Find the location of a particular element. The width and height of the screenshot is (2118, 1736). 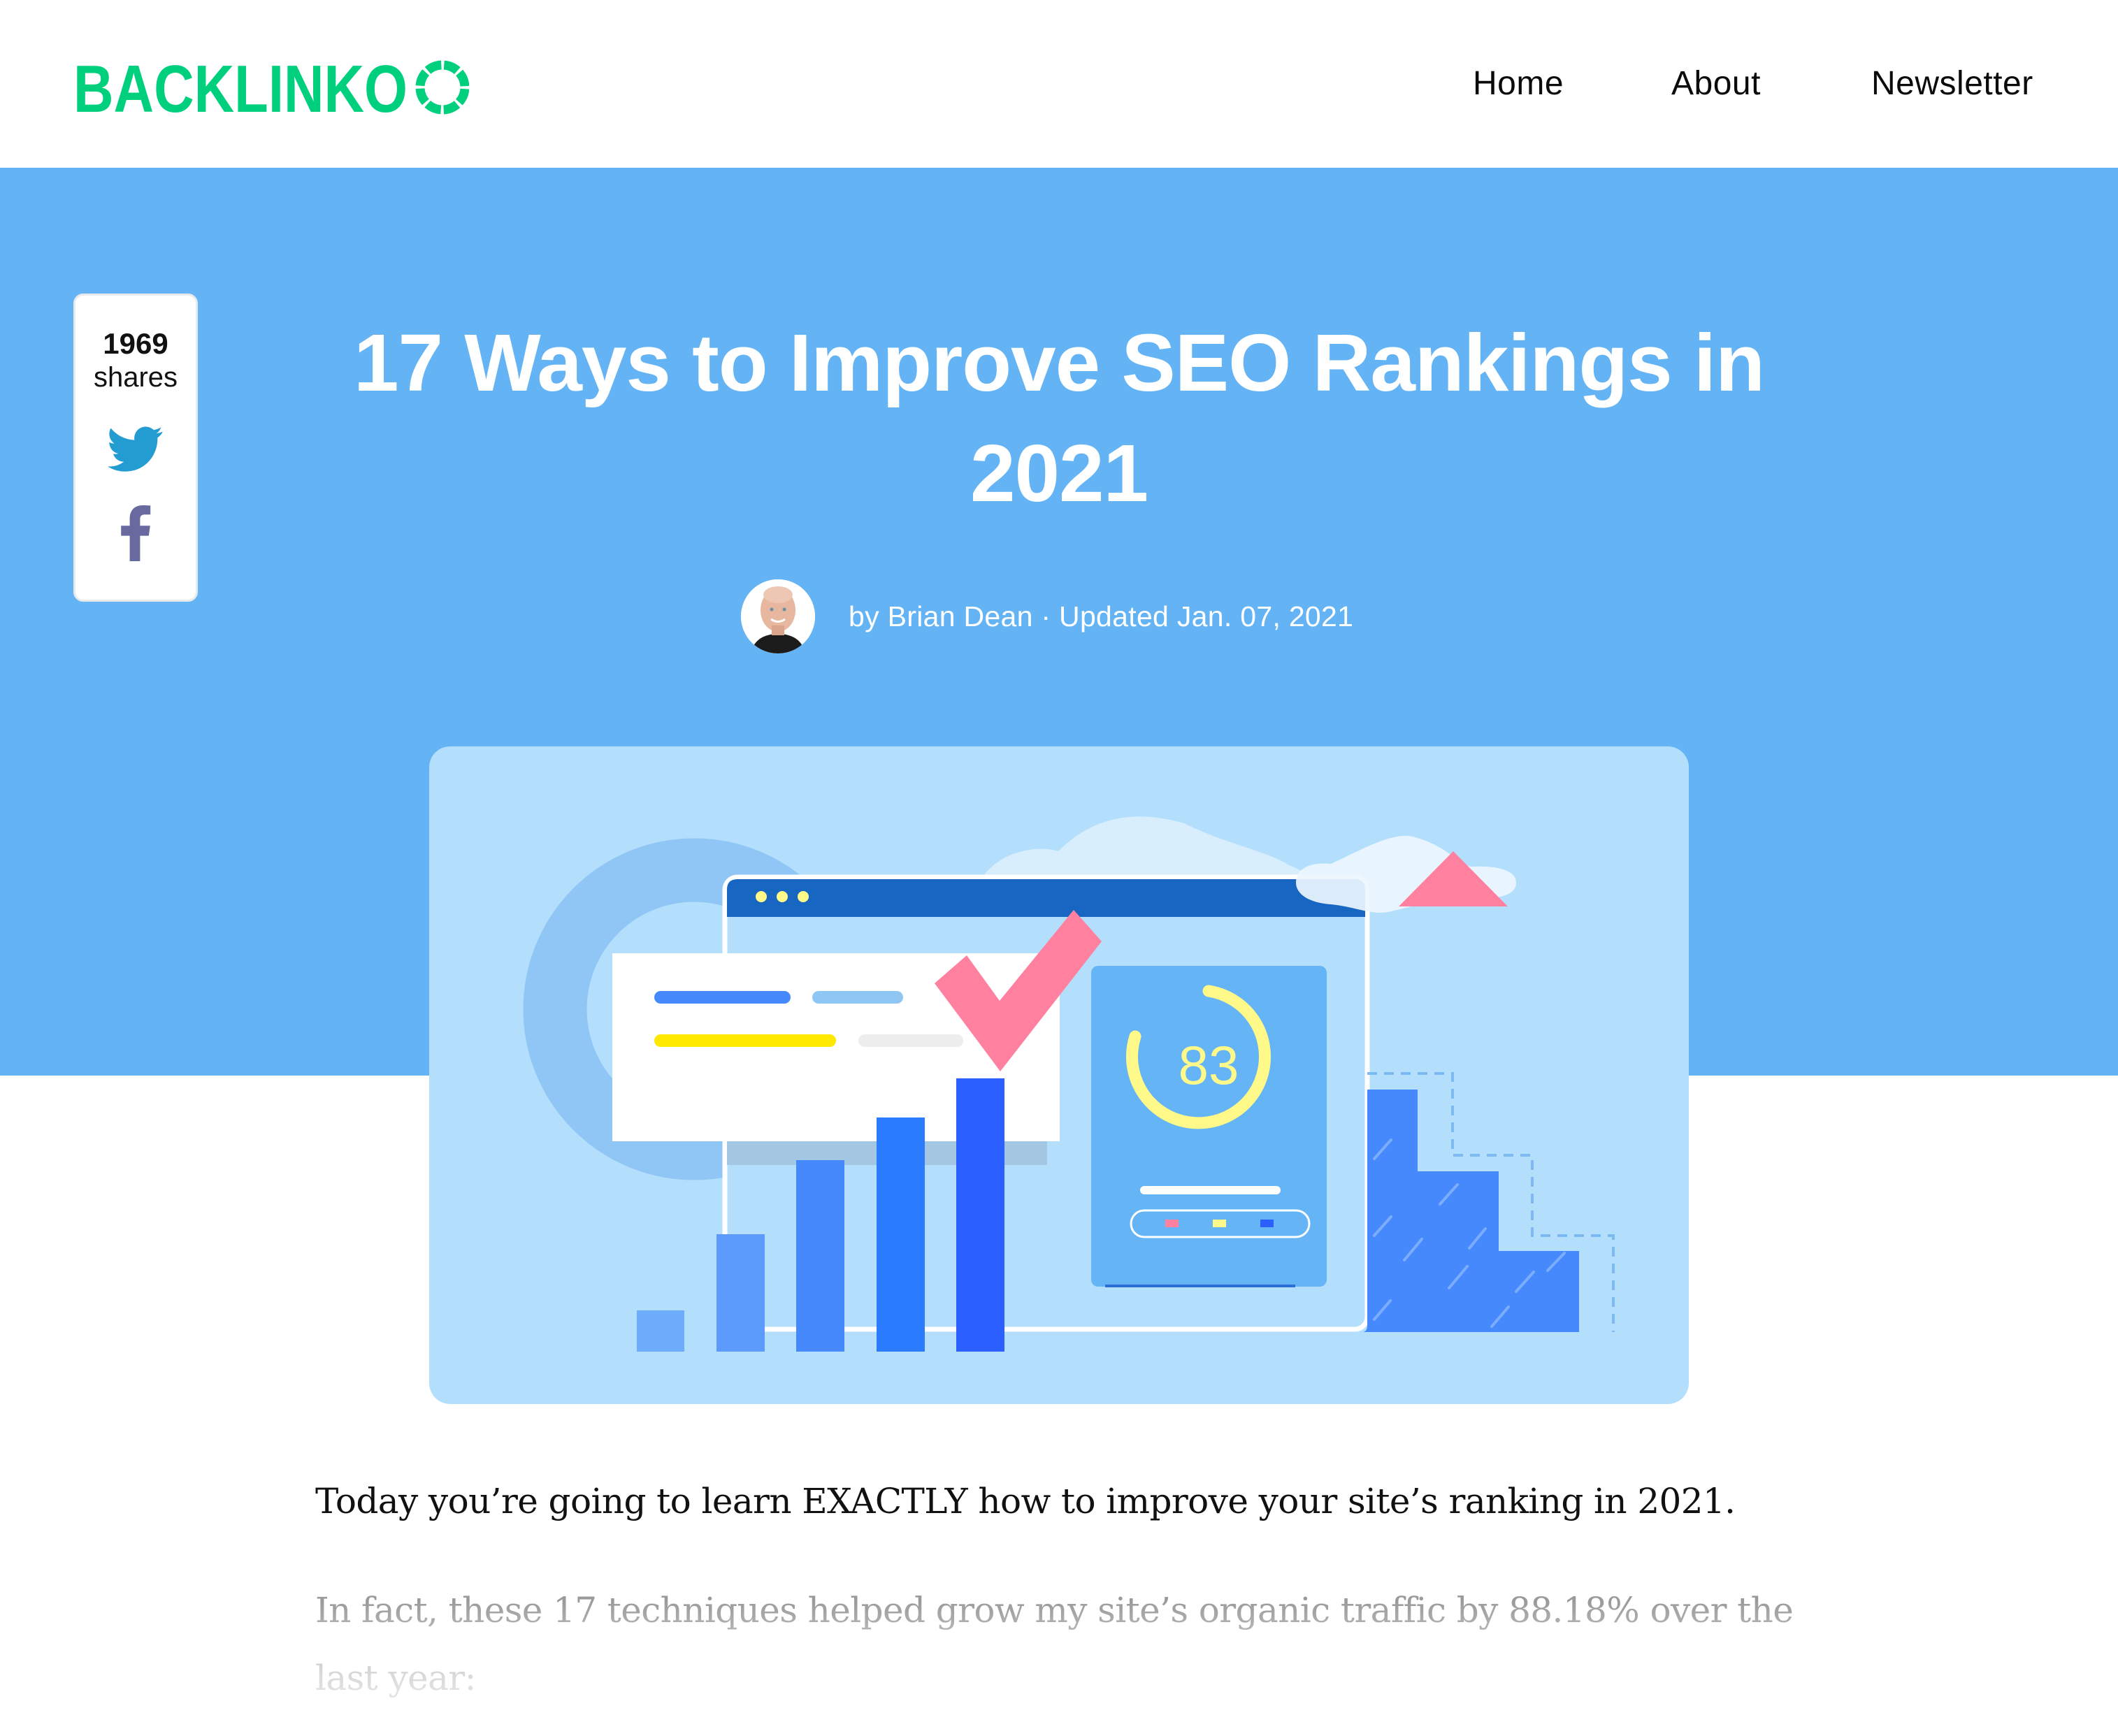

byline: by Brian Dean · Updated Jan. 07, 2021 is located at coordinates (1047, 616).